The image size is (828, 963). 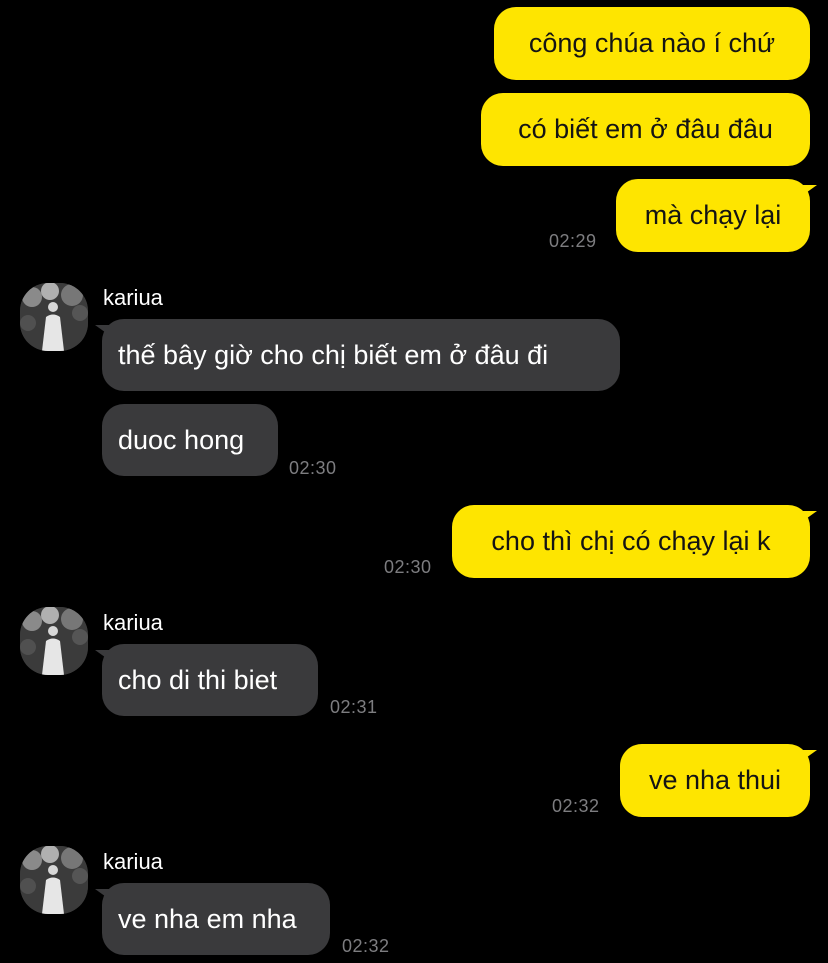 I want to click on message-timestamp: 02:29, so click(x=573, y=241).